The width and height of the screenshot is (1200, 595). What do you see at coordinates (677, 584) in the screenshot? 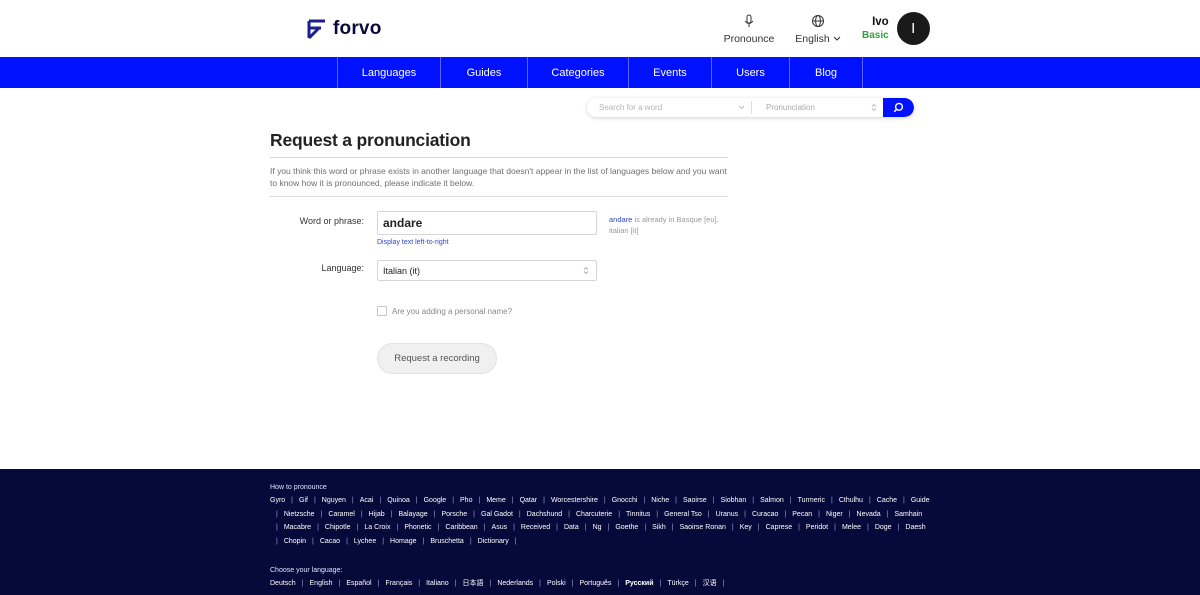
I see `footer-language-link: Türkçe` at bounding box center [677, 584].